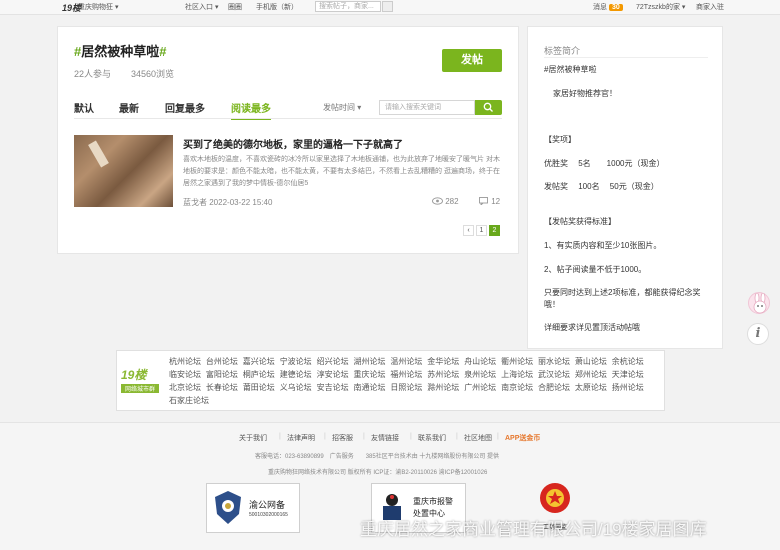  I want to click on topic-title: #居然被种草啦#, so click(120, 50).